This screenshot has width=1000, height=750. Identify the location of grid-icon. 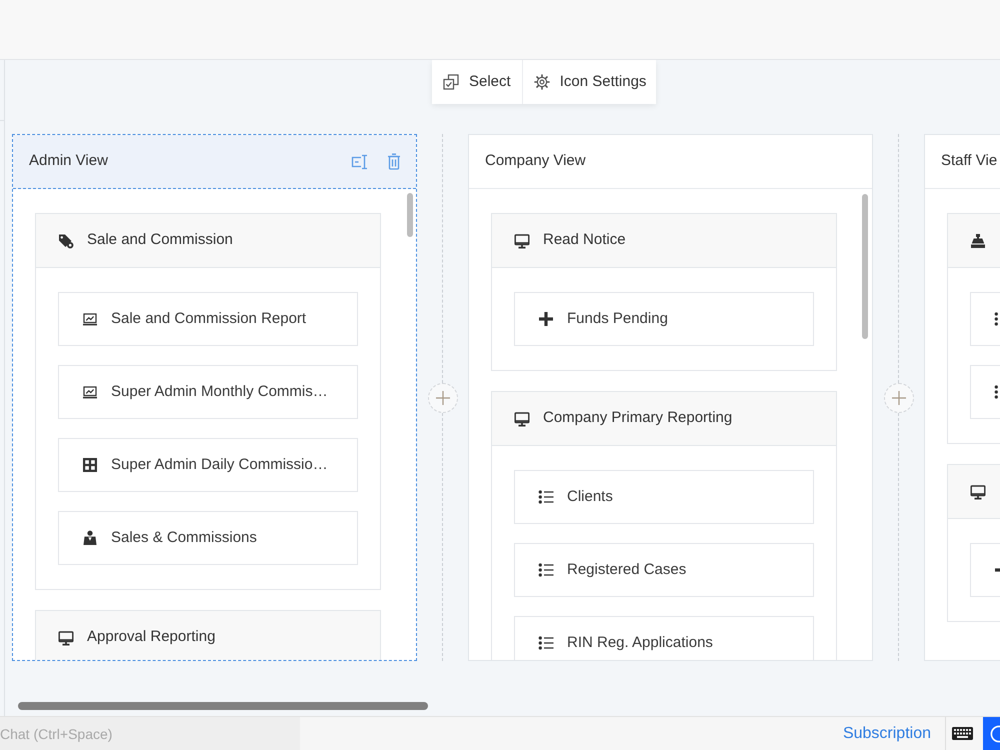
(90, 465).